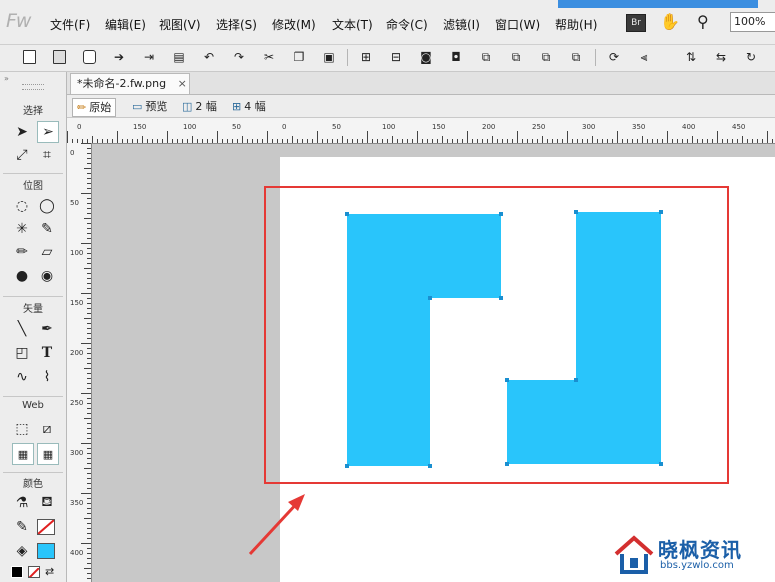 The width and height of the screenshot is (775, 582). I want to click on annotation-arrow, so click(276, 525).